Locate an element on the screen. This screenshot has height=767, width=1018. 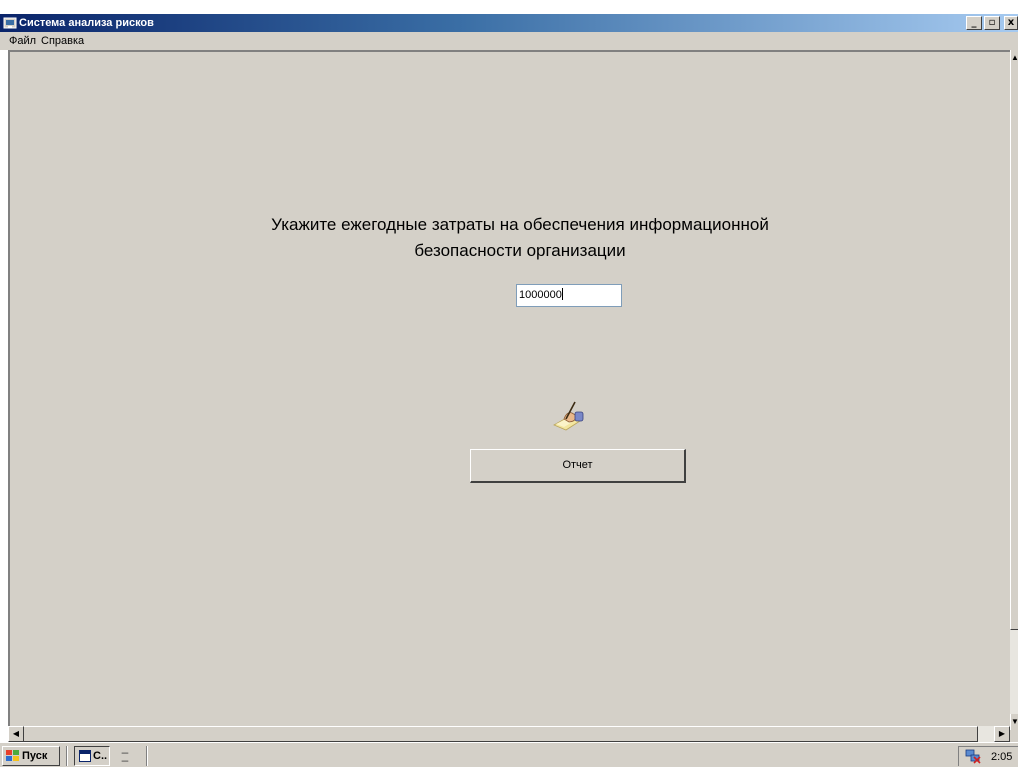
restore-icon: ▫ is located at coordinates (992, 22).